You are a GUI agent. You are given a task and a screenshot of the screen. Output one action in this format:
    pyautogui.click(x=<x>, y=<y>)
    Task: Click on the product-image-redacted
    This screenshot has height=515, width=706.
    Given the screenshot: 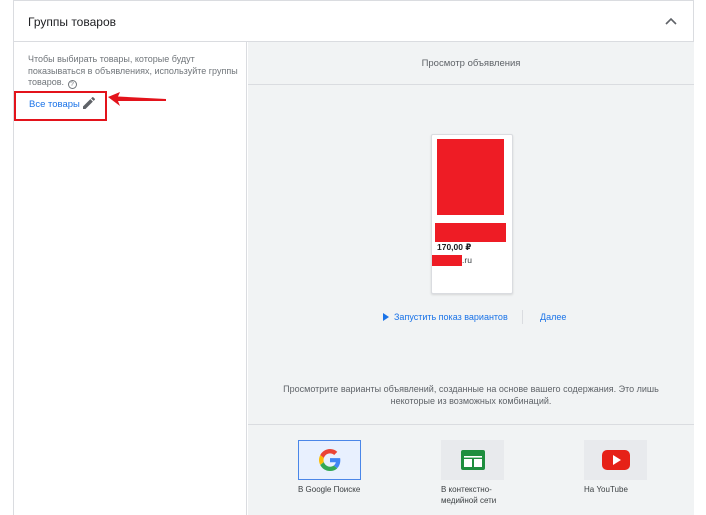 What is the action you would take?
    pyautogui.click(x=470, y=177)
    